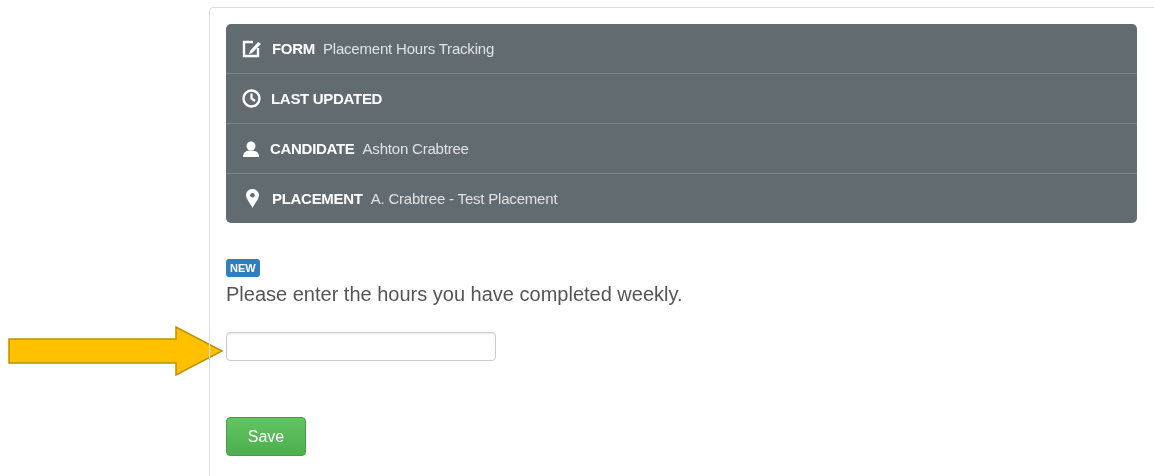 This screenshot has height=476, width=1154. I want to click on info-value: Placement Hours Tracking, so click(408, 48).